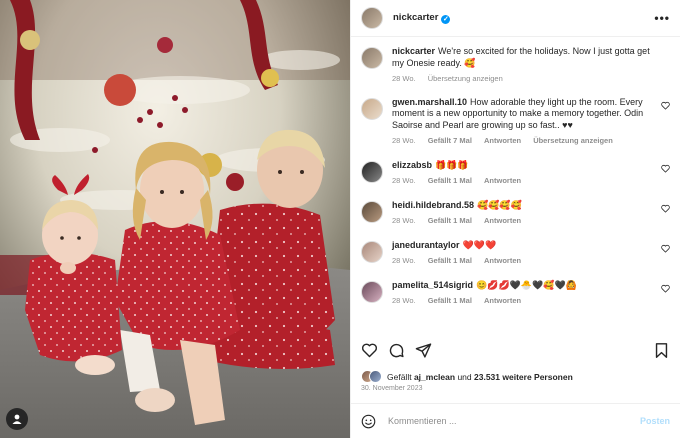 Image resolution: width=680 pixels, height=438 pixels. I want to click on comment-username: elizzabsb, so click(412, 165).